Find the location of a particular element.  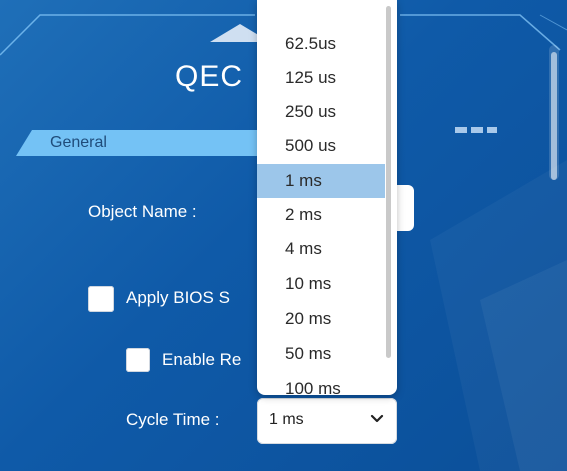

dropdown-option: 125 us is located at coordinates (321, 78).